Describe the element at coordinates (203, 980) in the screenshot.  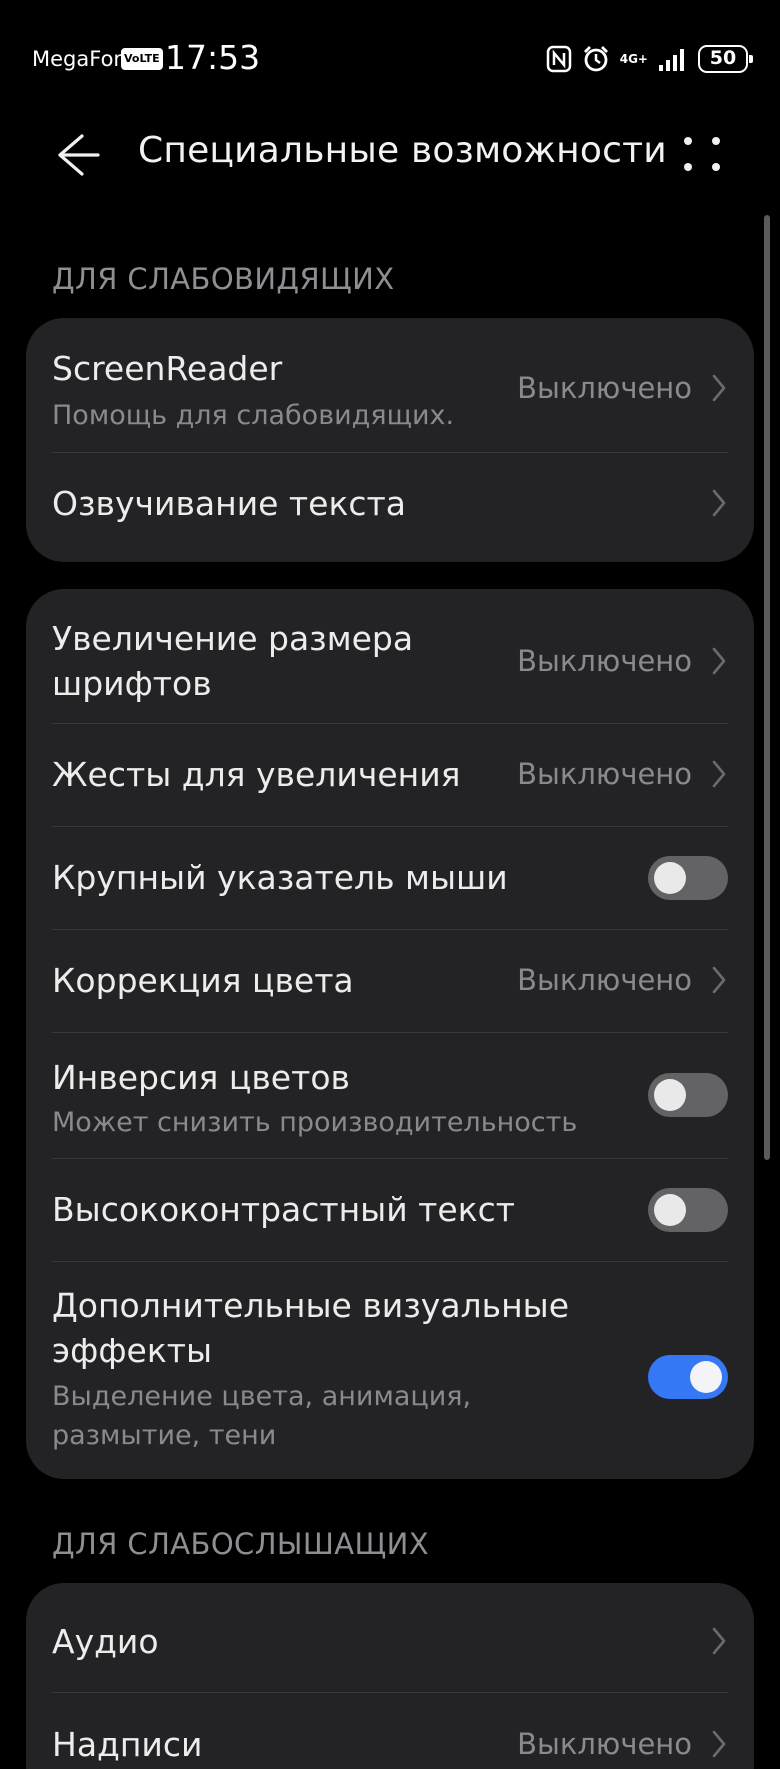
I see `color-correction-label: Коррекция цвета` at that location.